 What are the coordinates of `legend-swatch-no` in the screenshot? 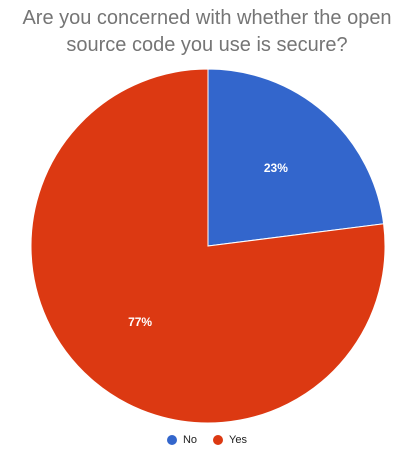 It's located at (171, 440).